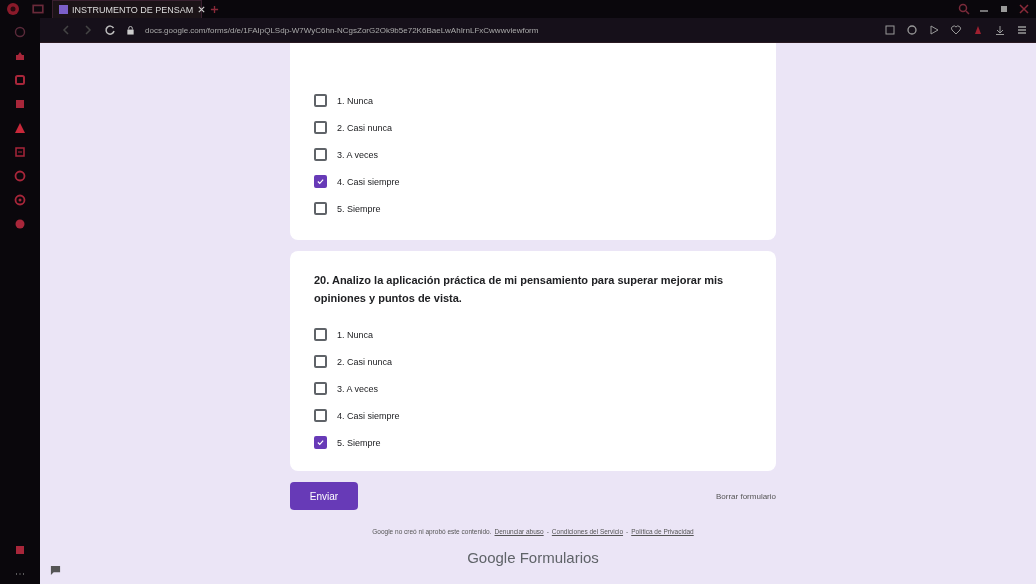 This screenshot has height=584, width=1036. What do you see at coordinates (55, 570) in the screenshot?
I see `feedback-icon` at bounding box center [55, 570].